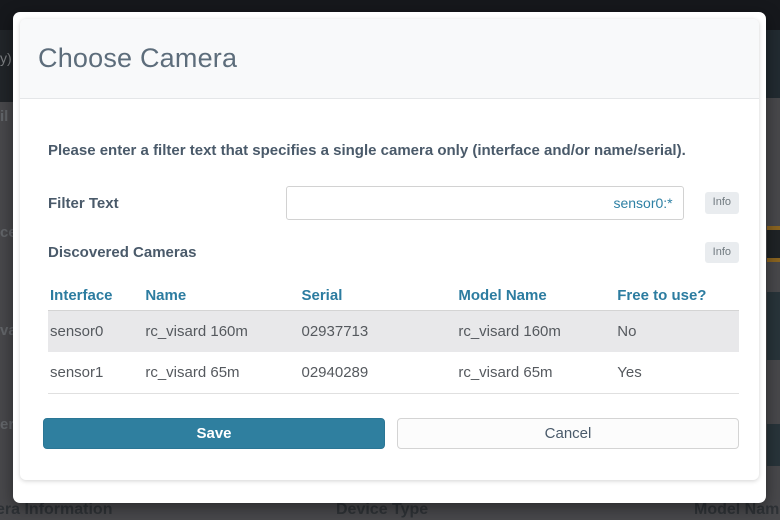 The height and width of the screenshot is (520, 780). Describe the element at coordinates (393, 253) in the screenshot. I see `discovered-cameras-row: Discovered Cameras Info` at that location.